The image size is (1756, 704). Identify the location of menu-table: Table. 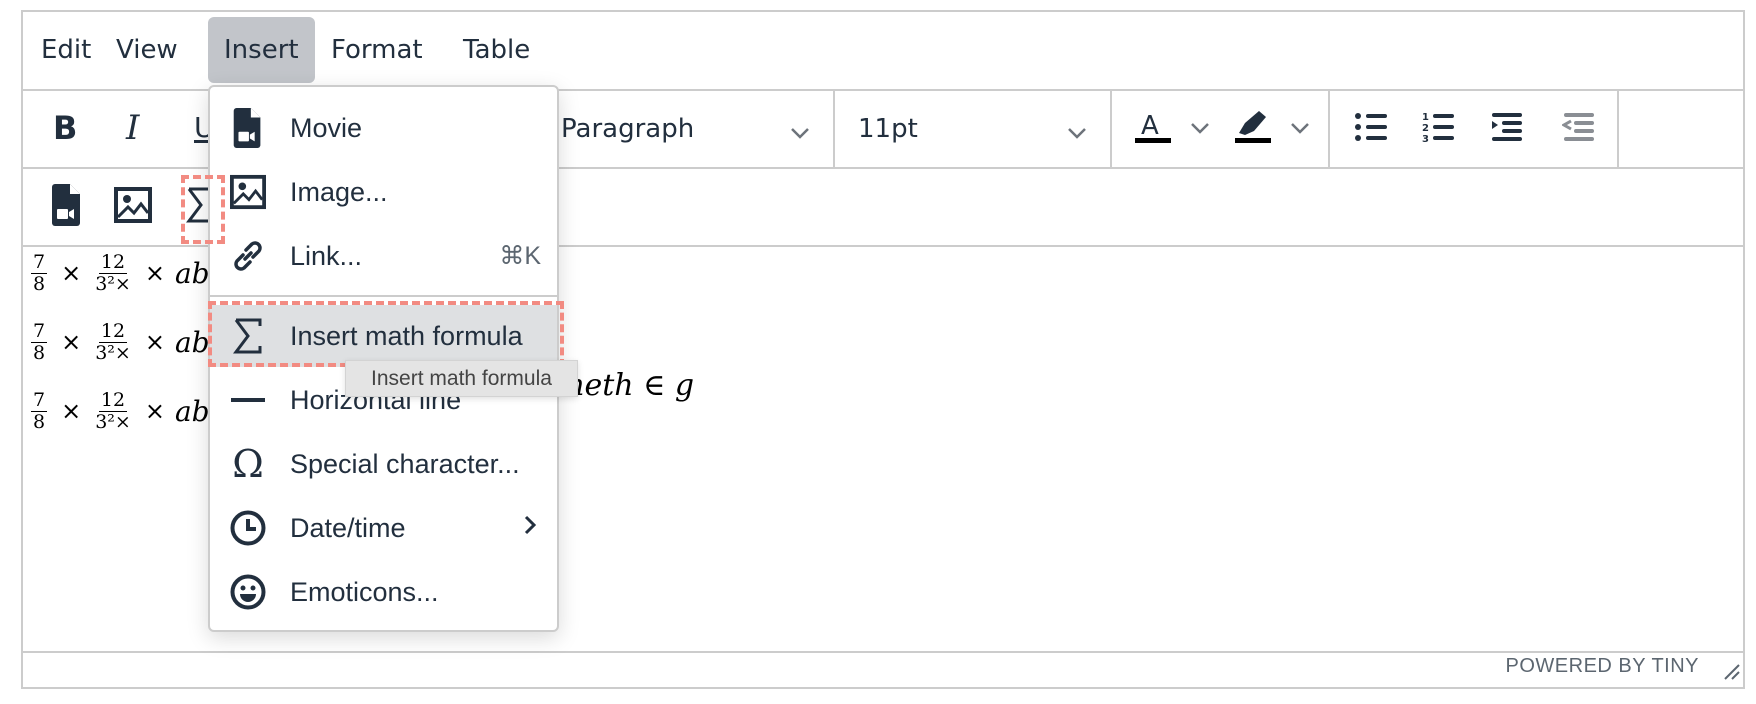
(496, 50).